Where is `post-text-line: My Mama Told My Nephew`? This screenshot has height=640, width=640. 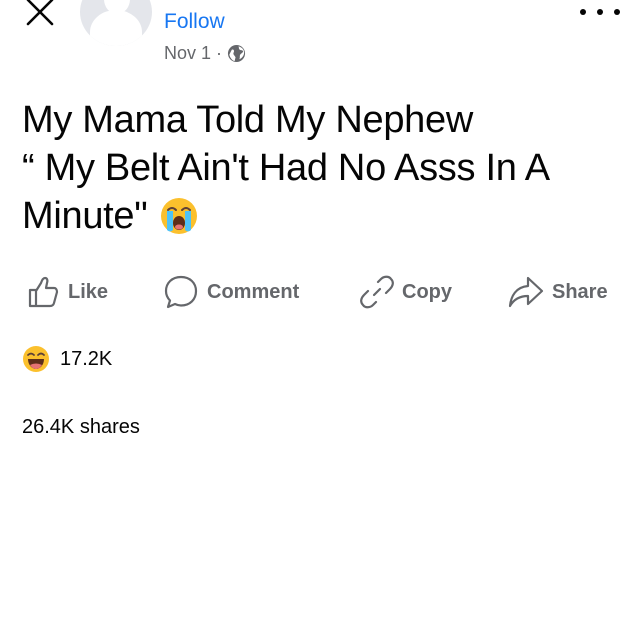 post-text-line: My Mama Told My Nephew is located at coordinates (247, 120).